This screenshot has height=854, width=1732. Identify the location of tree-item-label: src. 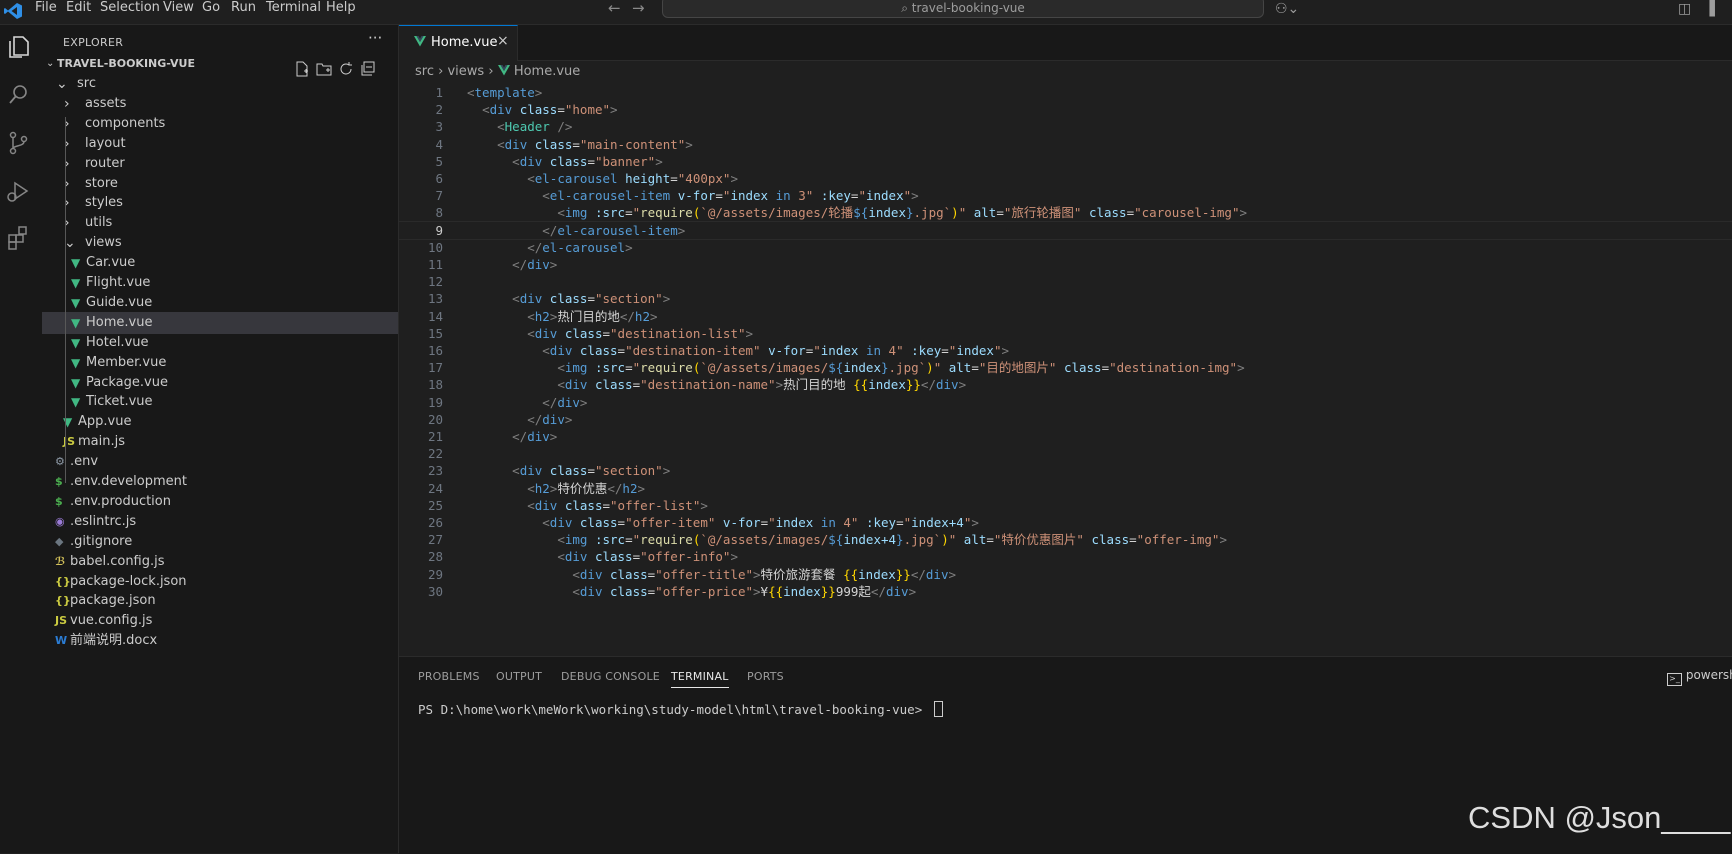
(86, 83).